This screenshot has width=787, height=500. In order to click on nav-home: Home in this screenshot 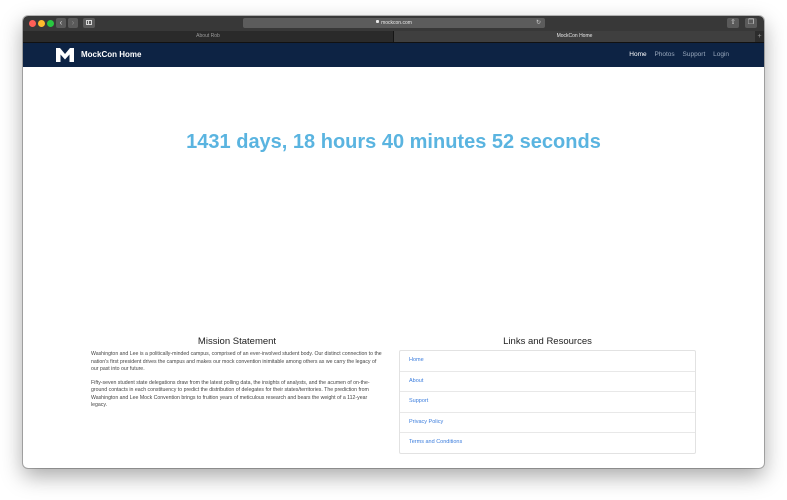, I will do `click(637, 54)`.